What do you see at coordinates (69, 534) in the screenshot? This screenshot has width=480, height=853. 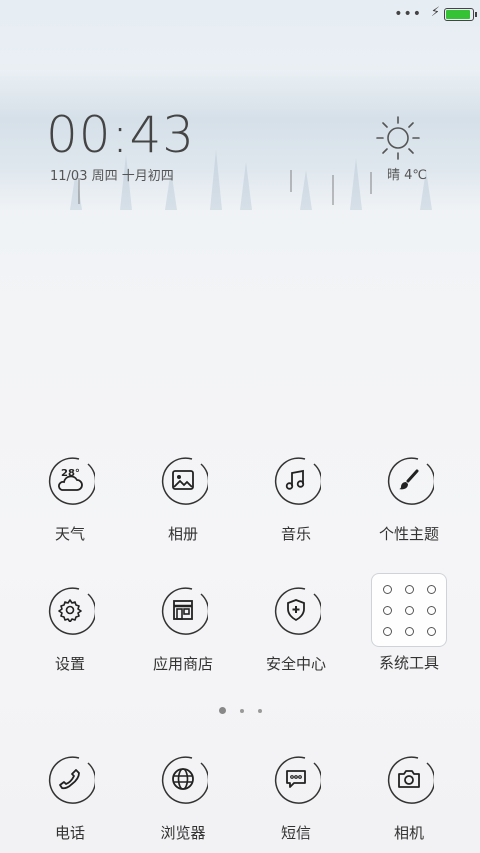 I see `app-label: 天气` at bounding box center [69, 534].